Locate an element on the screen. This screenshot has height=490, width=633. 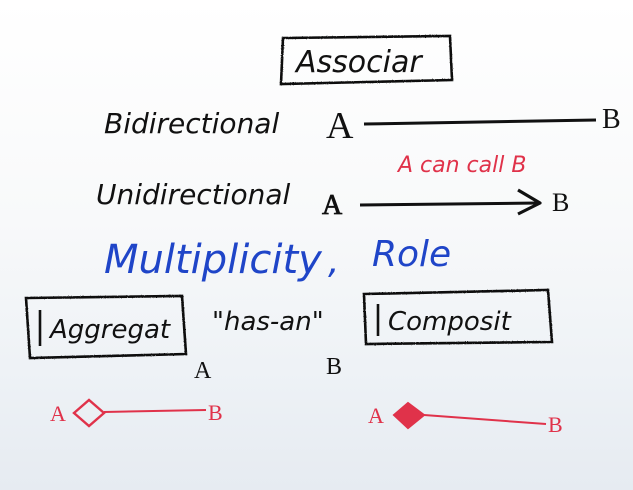
bidirectional-label: Bidirectional is located at coordinates (191, 123).